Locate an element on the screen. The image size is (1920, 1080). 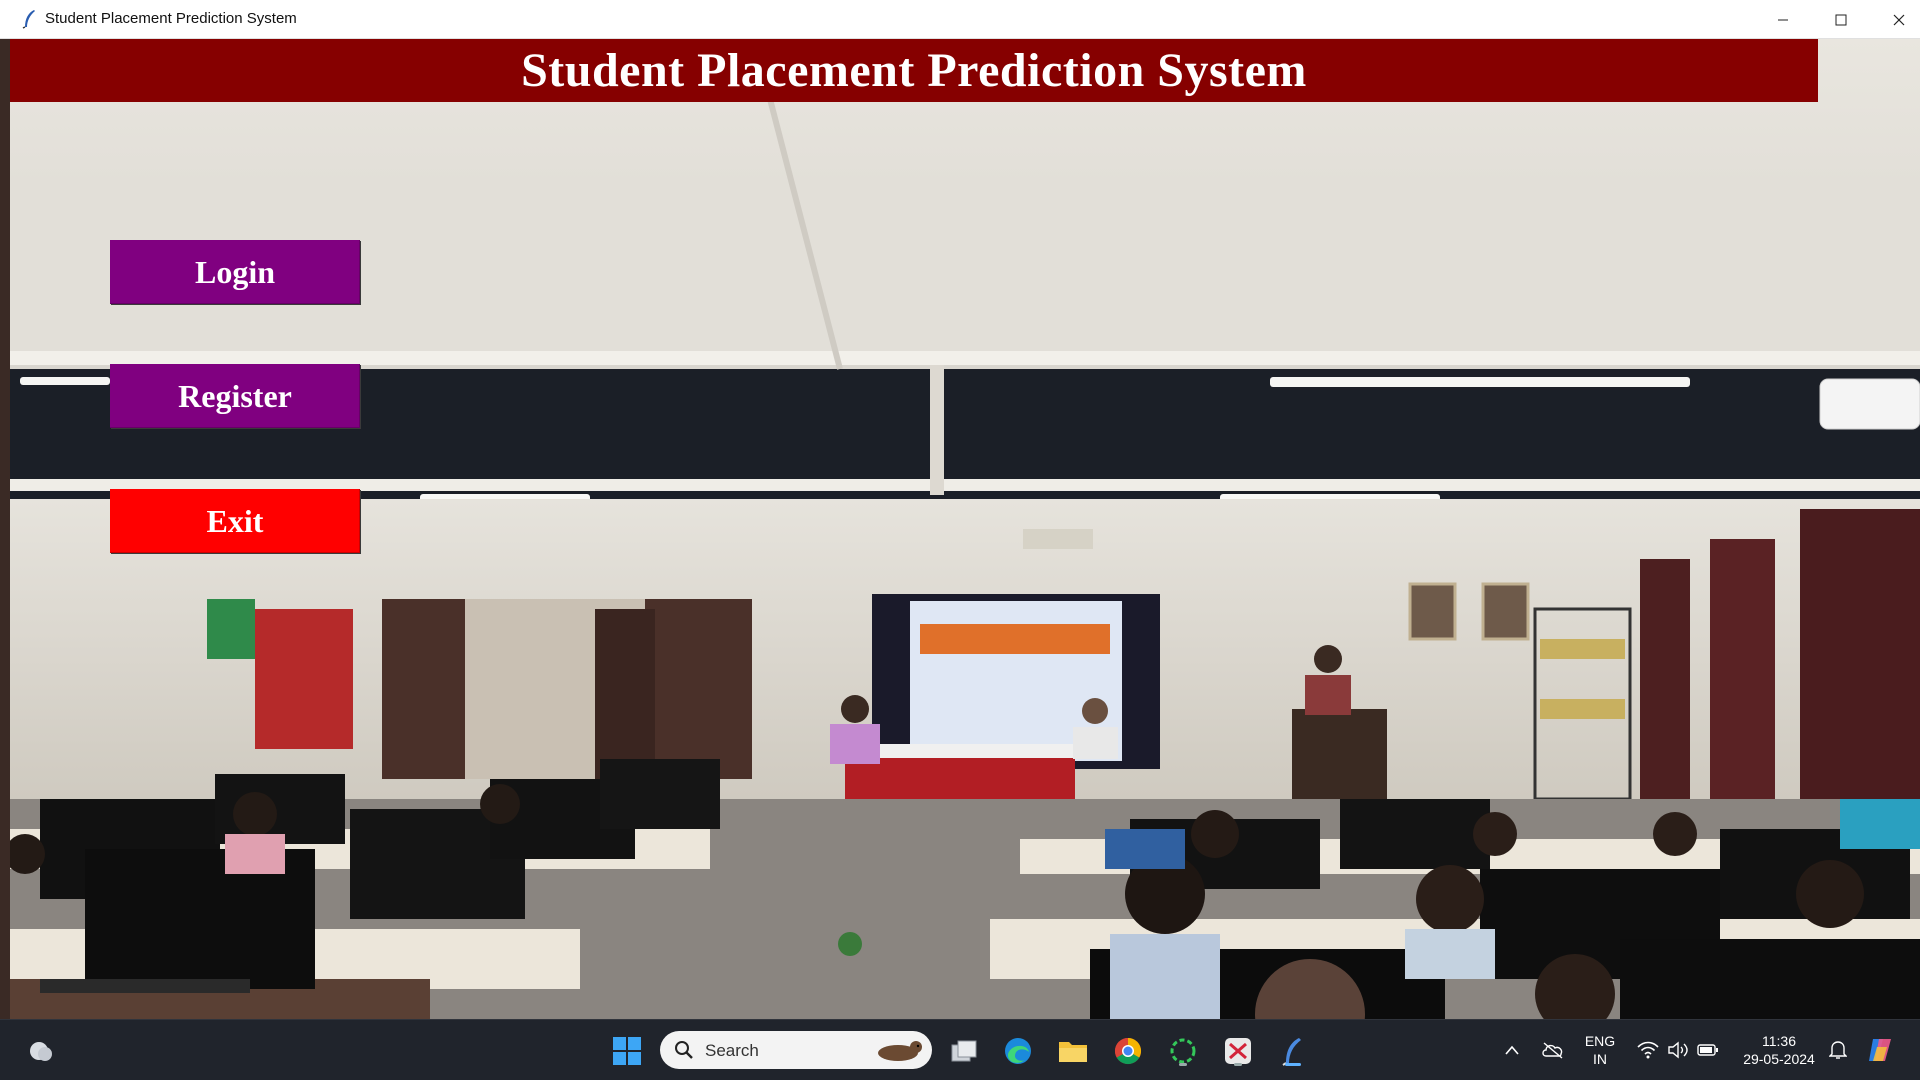
minimize-button is located at coordinates (1783, 19).